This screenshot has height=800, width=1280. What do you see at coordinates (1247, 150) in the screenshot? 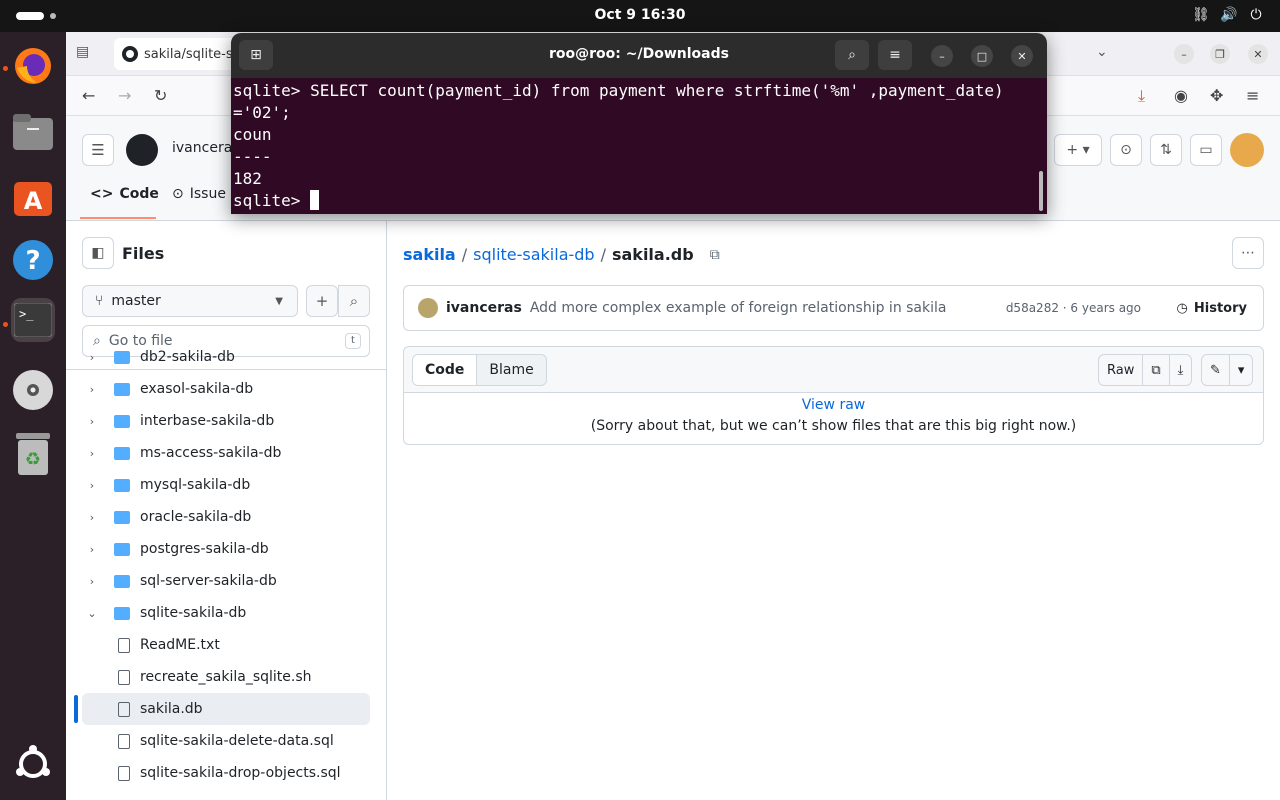
I see `avatar` at bounding box center [1247, 150].